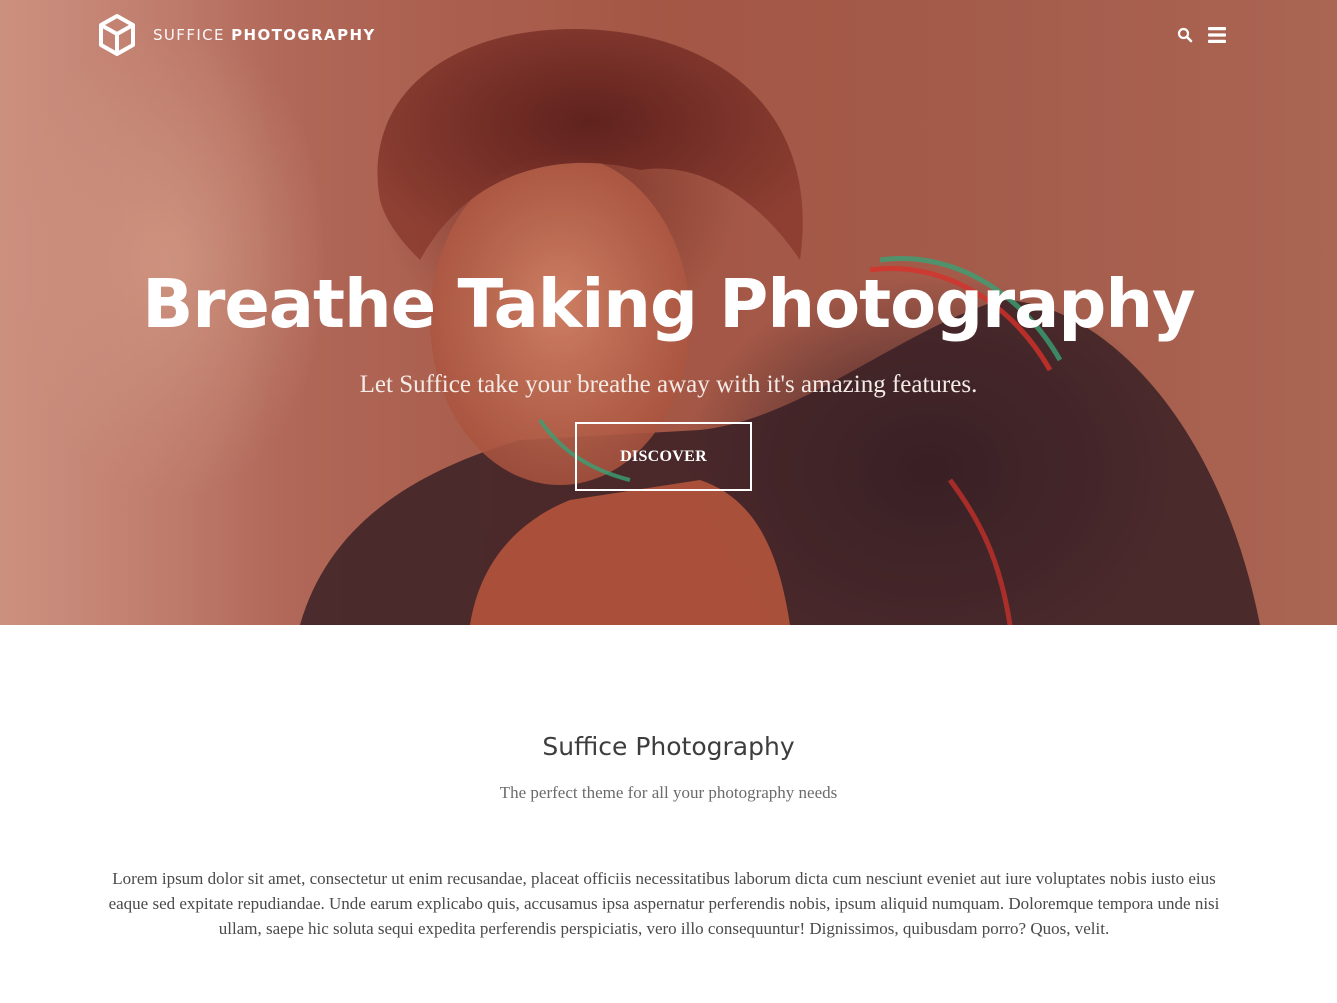 Image resolution: width=1337 pixels, height=1003 pixels. Describe the element at coordinates (668, 304) in the screenshot. I see `hero-title: Breathe Taking Photography` at that location.